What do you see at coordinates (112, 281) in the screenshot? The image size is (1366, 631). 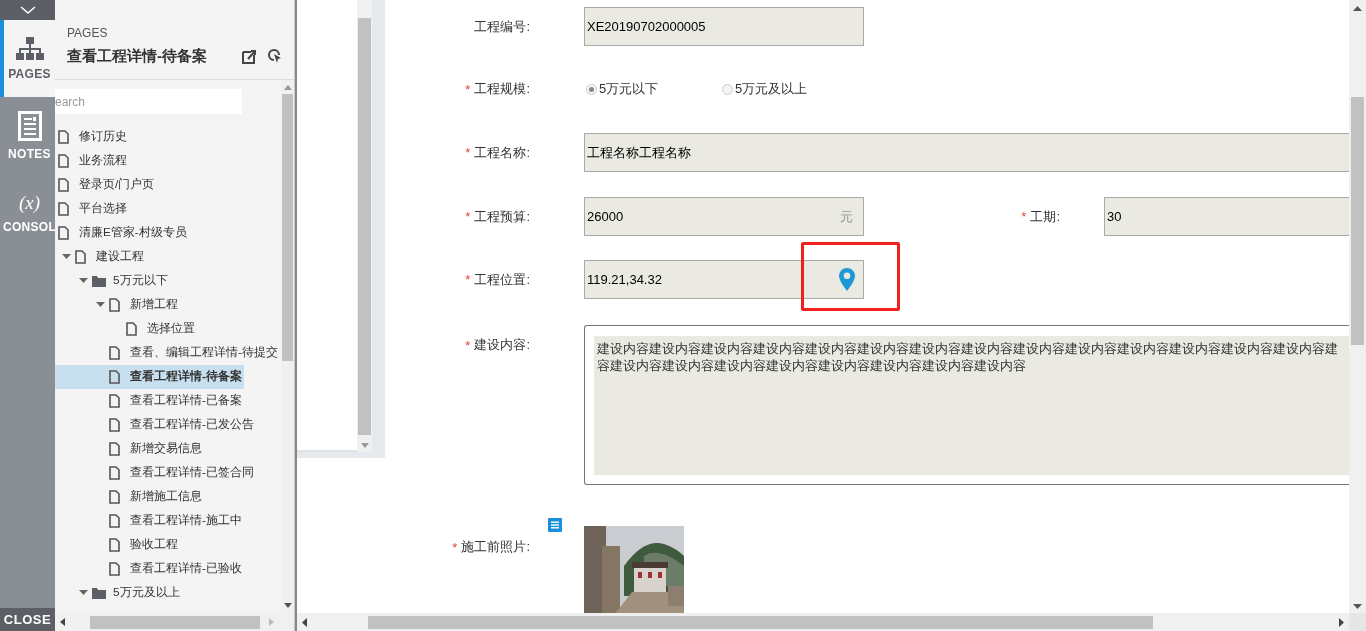 I see `tree-item: 5万元以下` at bounding box center [112, 281].